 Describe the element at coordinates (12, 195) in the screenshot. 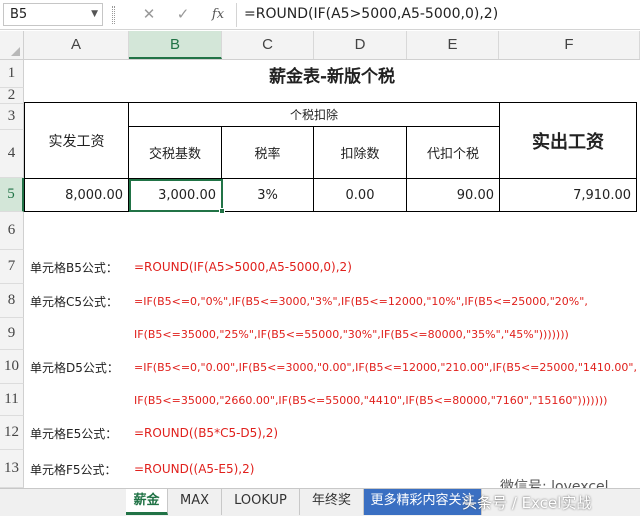

I see `row-header-5: 5` at that location.